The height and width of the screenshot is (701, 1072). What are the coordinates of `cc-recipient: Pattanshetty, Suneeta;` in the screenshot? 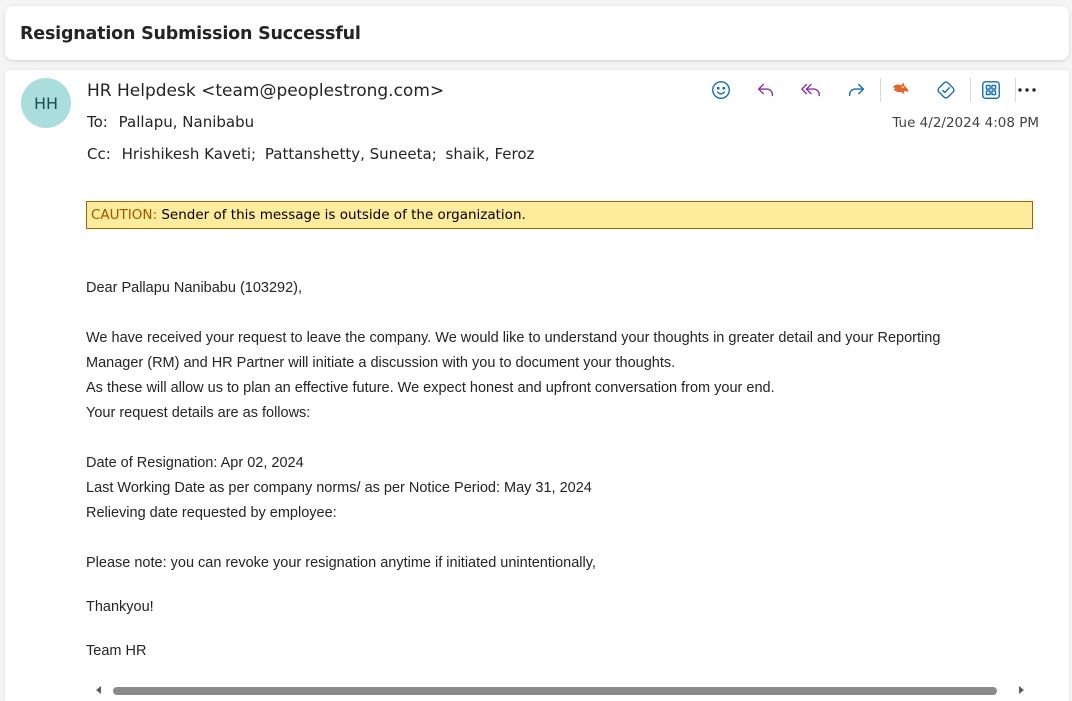 It's located at (351, 154).